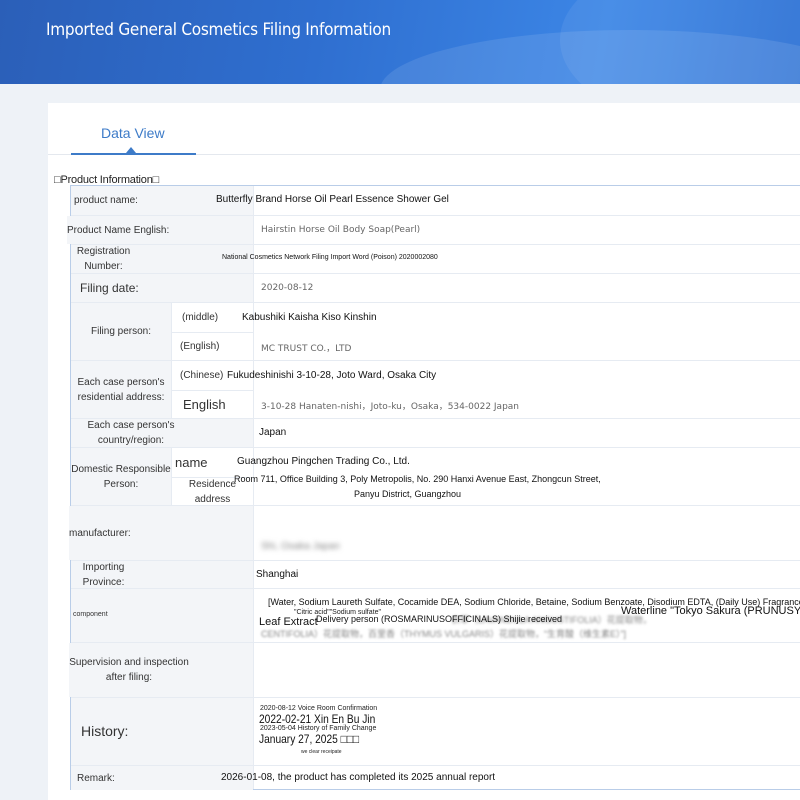 This screenshot has width=800, height=800. I want to click on label-filing-date: Filing date:, so click(162, 288).